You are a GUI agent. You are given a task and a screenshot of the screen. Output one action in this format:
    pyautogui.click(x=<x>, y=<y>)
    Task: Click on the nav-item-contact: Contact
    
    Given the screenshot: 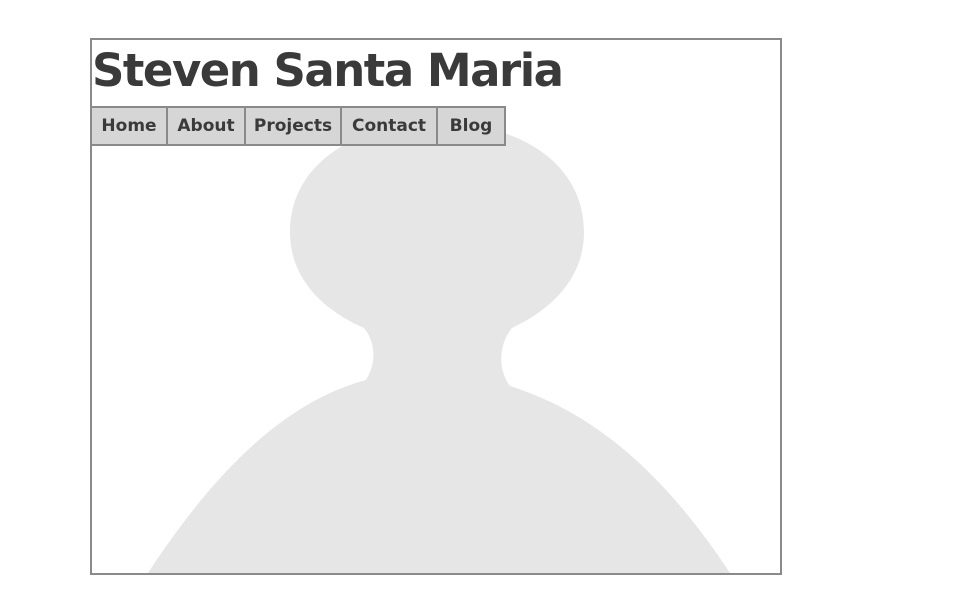 What is the action you would take?
    pyautogui.click(x=390, y=126)
    